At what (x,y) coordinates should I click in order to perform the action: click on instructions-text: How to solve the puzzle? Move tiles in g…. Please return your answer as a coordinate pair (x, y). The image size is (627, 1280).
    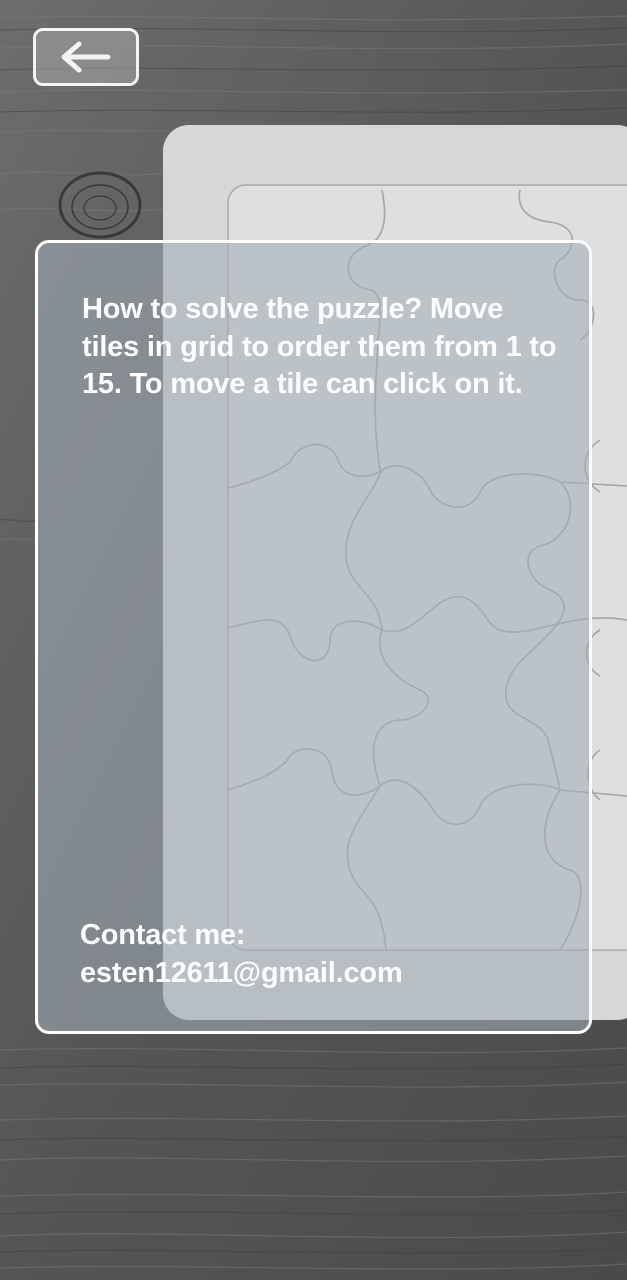
    Looking at the image, I should click on (319, 346).